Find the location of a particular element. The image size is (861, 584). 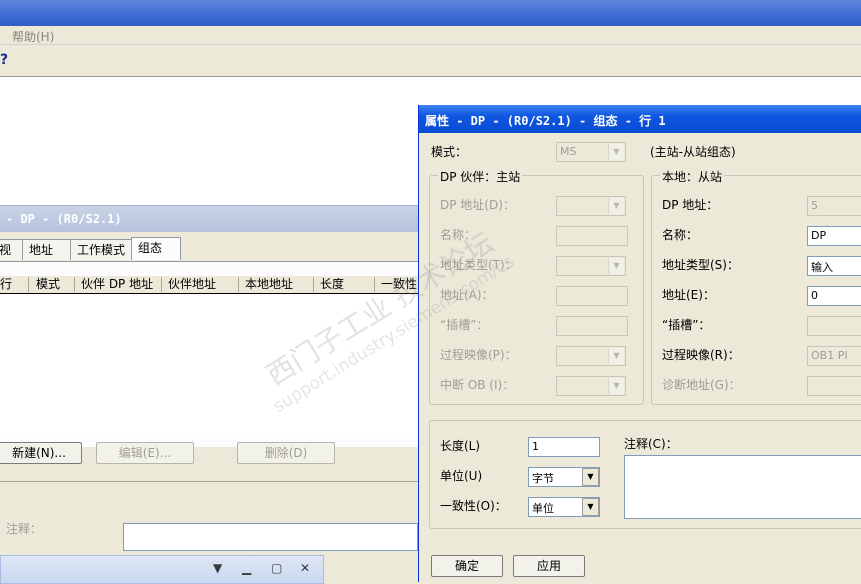

local-slot-field is located at coordinates (834, 326).